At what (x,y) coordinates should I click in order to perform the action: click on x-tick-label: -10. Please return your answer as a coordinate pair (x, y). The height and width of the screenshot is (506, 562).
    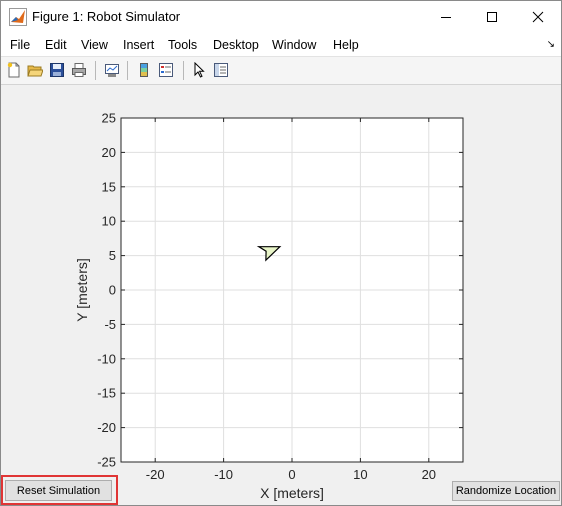
    Looking at the image, I should click on (223, 474).